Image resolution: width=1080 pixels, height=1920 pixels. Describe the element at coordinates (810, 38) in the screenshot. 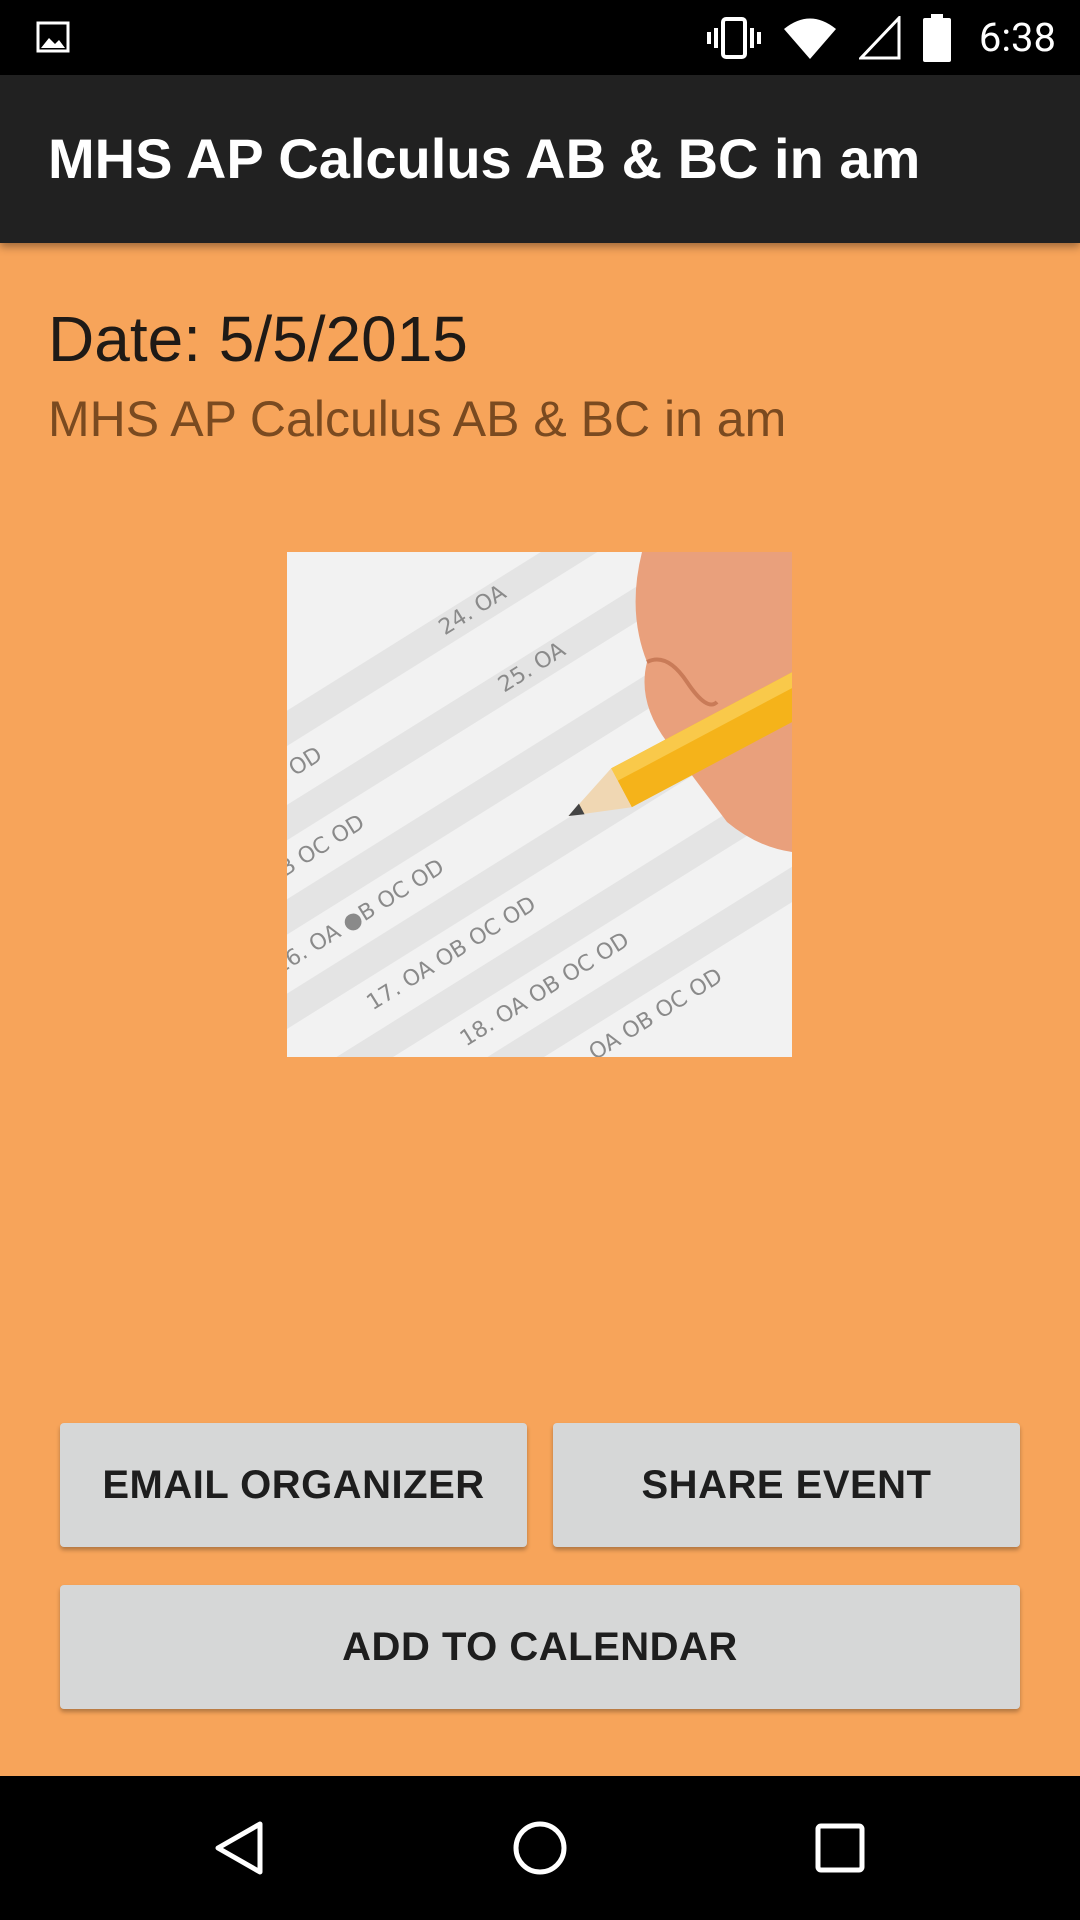

I see `wifi-icon` at that location.